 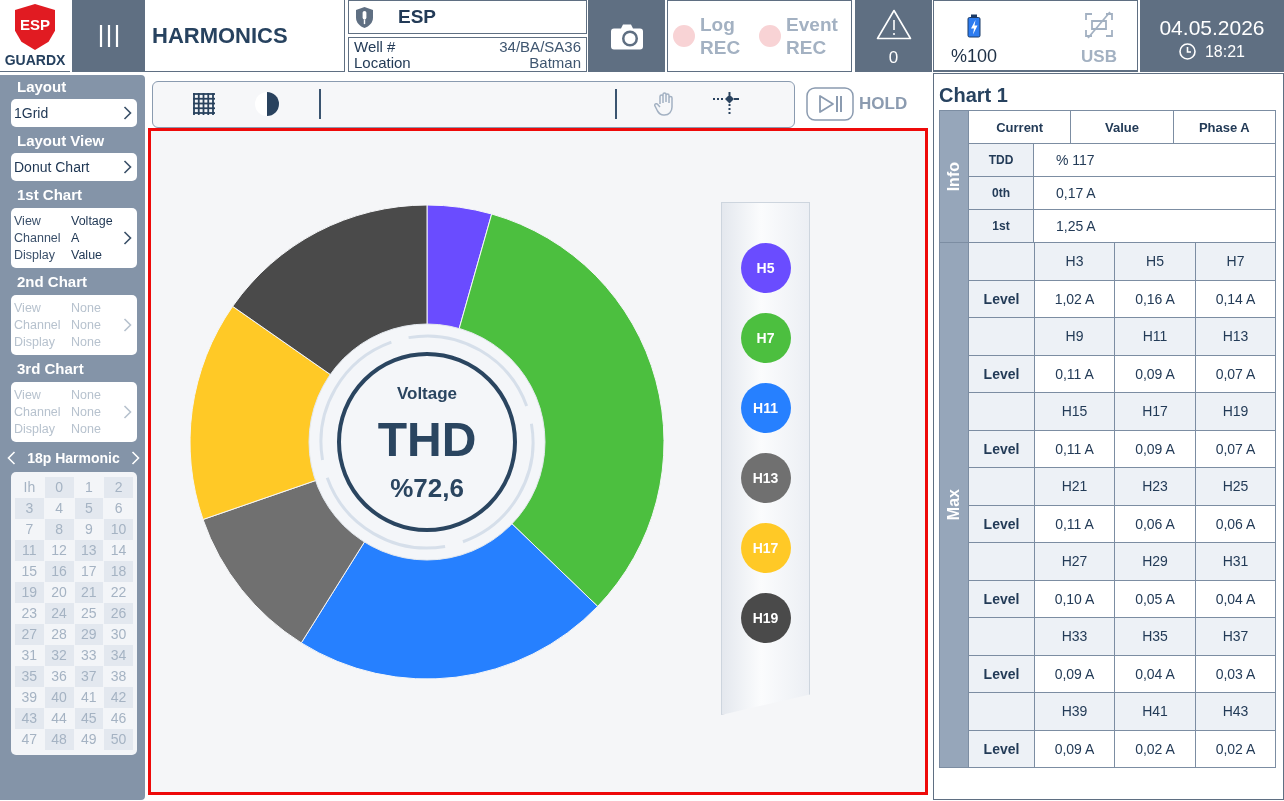 I want to click on section-heading: Layout View, so click(x=61, y=141).